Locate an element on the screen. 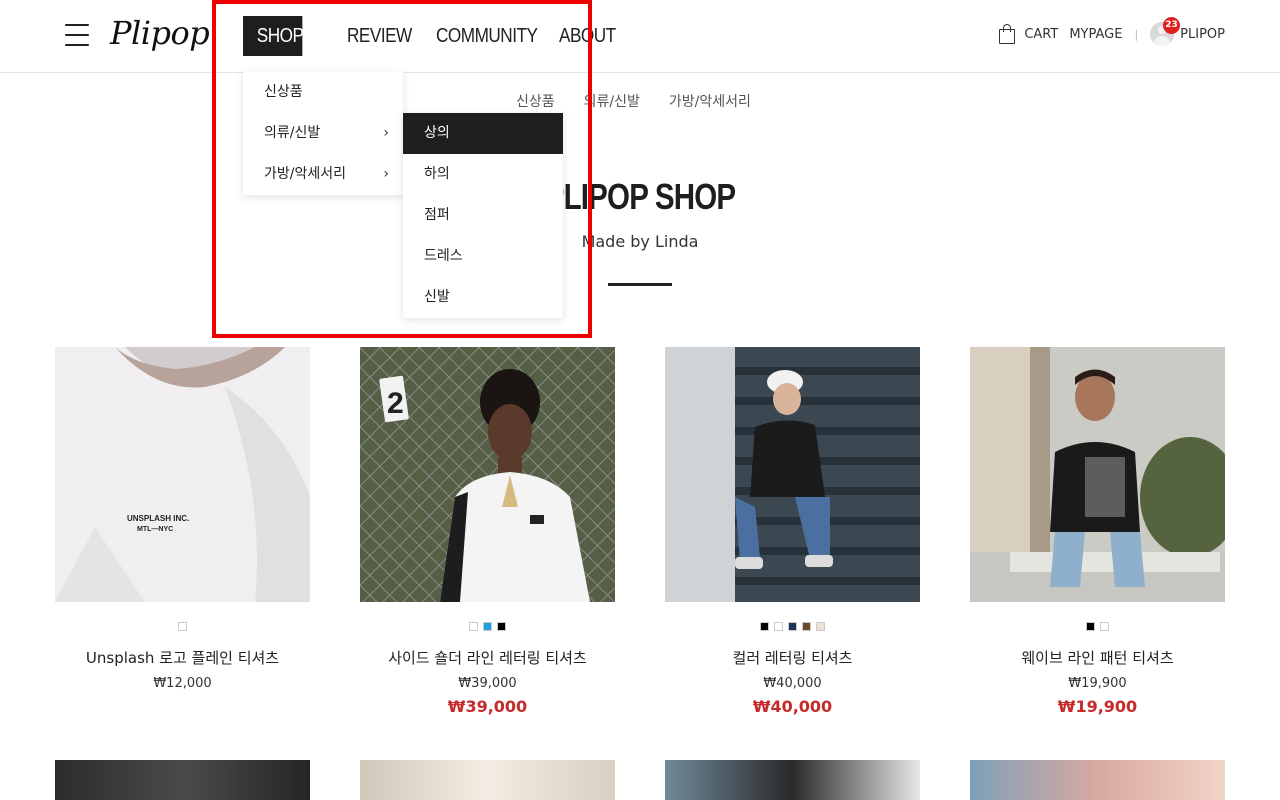  notification-badge: 23 is located at coordinates (1171, 25).